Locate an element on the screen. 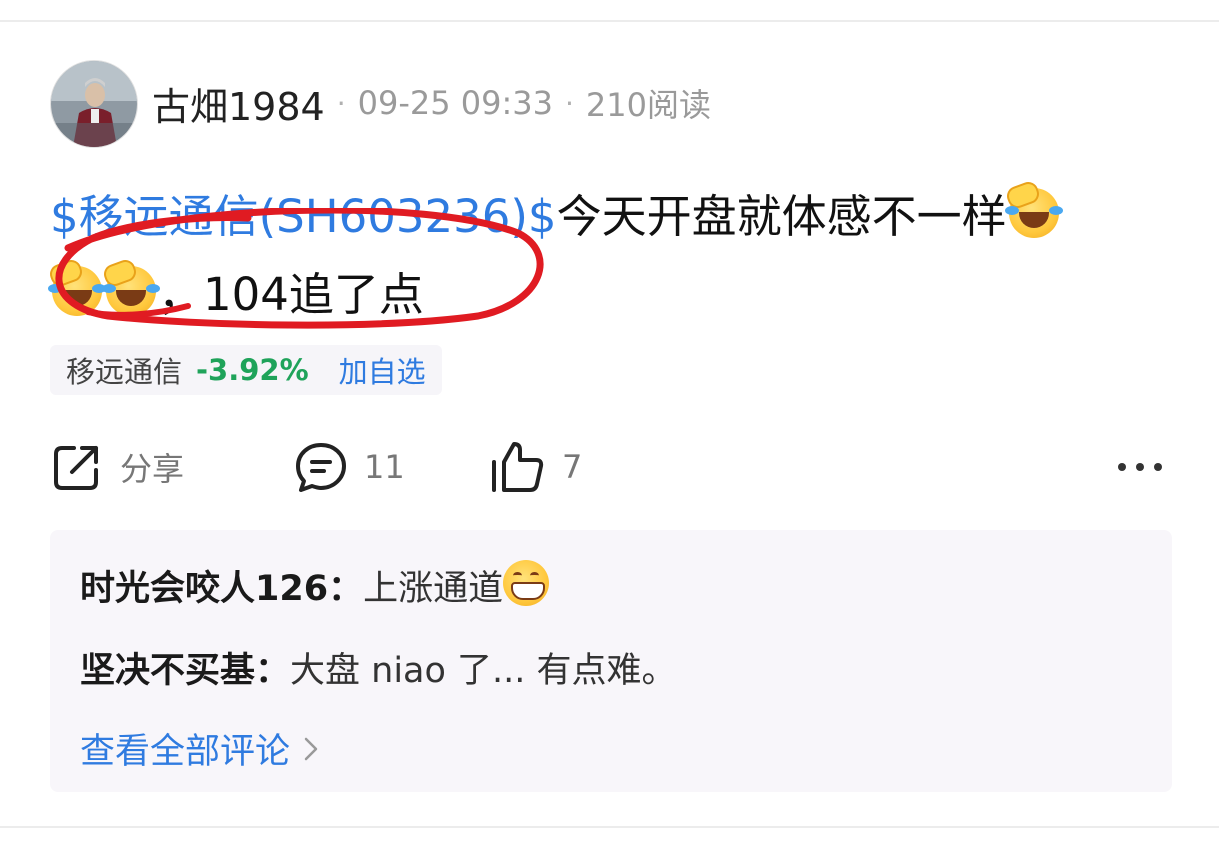 The height and width of the screenshot is (867, 1219). author-name: 古畑1984 is located at coordinates (238, 103).